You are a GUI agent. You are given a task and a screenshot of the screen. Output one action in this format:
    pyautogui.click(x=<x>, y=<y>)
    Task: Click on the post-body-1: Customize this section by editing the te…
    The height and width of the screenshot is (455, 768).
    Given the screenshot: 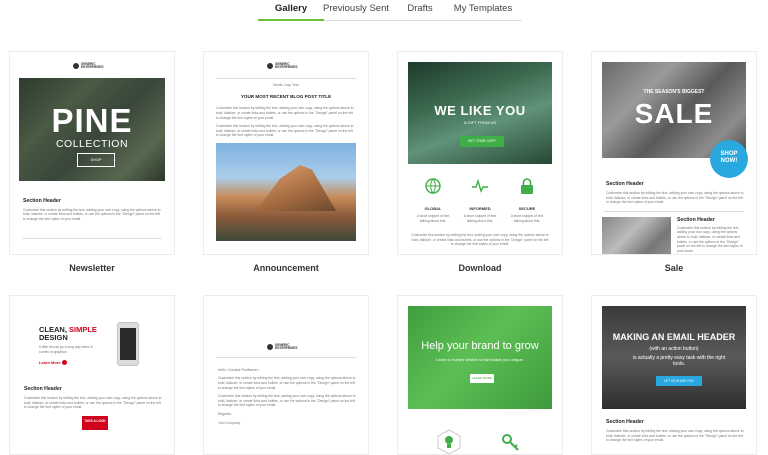 What is the action you would take?
    pyautogui.click(x=285, y=113)
    